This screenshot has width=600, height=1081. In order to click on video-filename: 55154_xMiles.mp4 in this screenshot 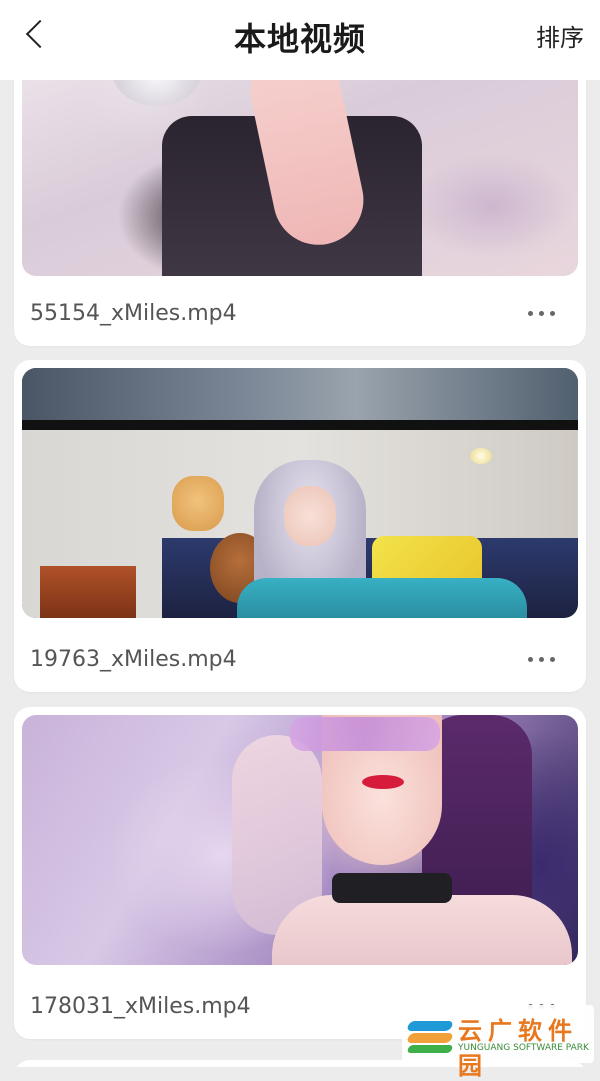, I will do `click(133, 313)`.